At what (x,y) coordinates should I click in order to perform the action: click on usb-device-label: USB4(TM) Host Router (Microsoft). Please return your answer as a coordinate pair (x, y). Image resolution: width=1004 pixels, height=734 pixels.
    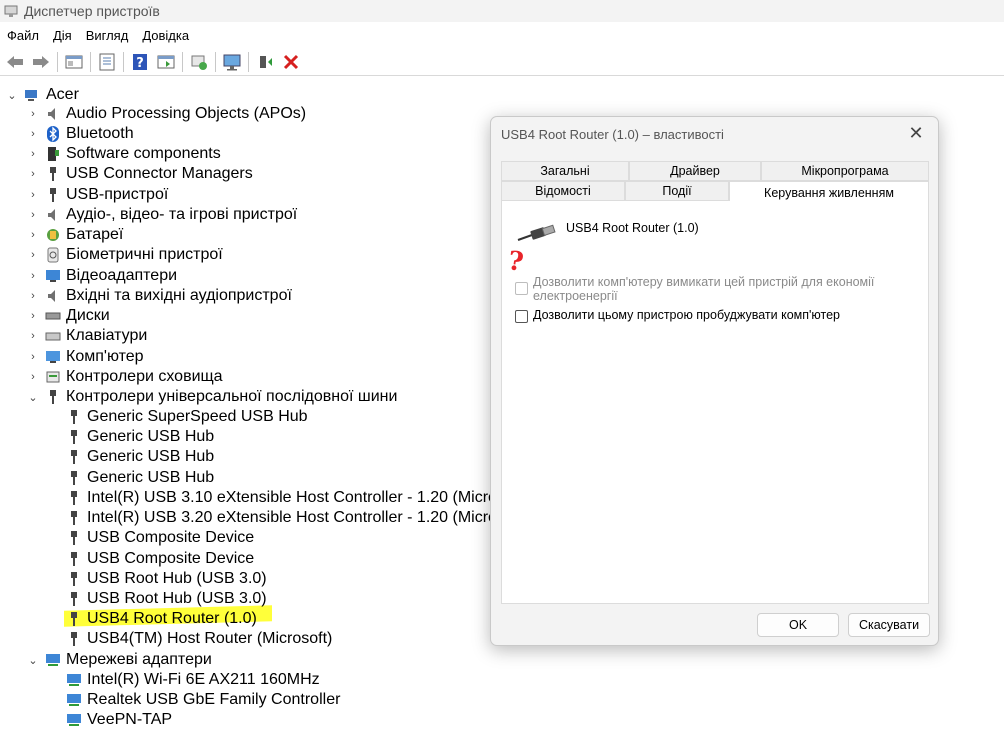
    Looking at the image, I should click on (210, 638).